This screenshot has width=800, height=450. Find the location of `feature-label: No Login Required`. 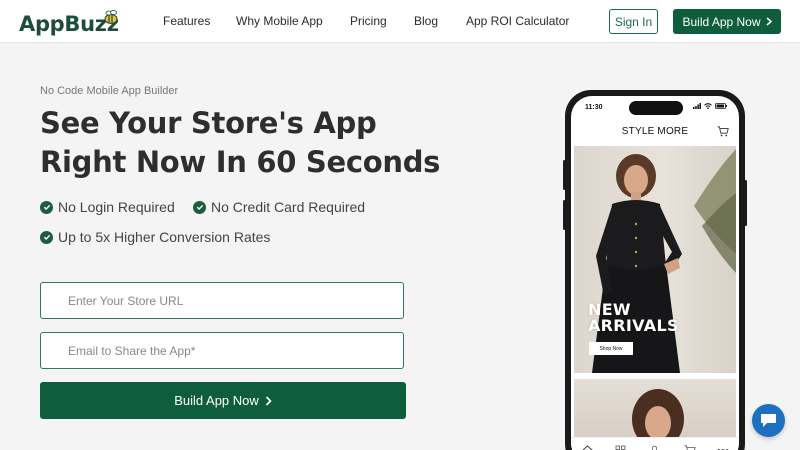

feature-label: No Login Required is located at coordinates (116, 207).